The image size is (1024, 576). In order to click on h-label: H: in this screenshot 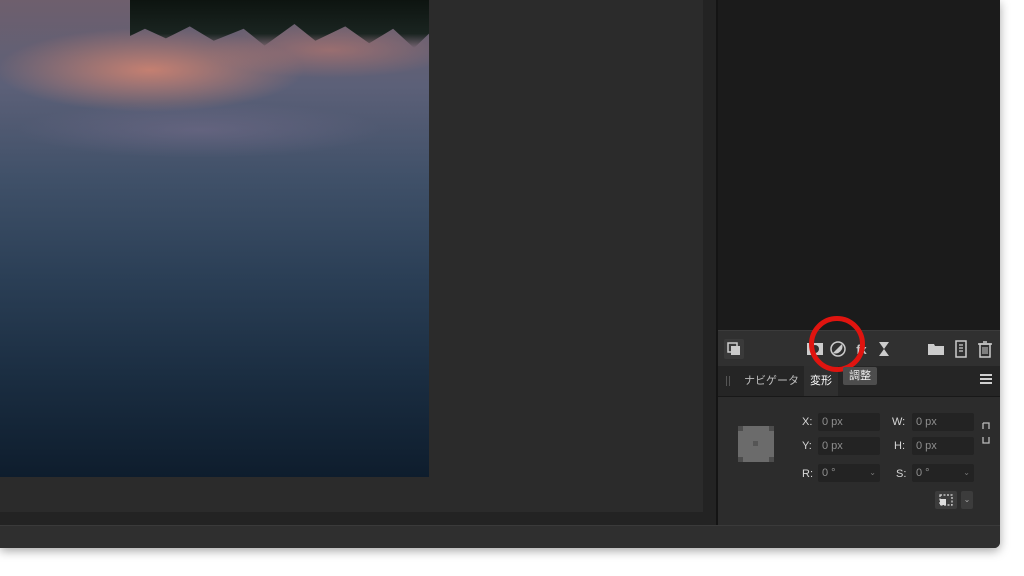, I will do `click(899, 446)`.